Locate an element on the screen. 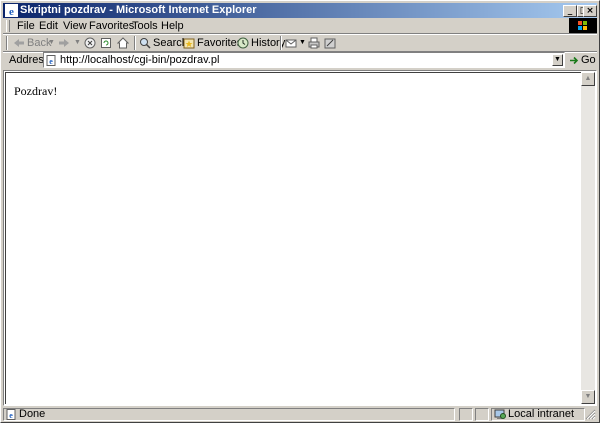  intranet-zone-icon is located at coordinates (500, 414).